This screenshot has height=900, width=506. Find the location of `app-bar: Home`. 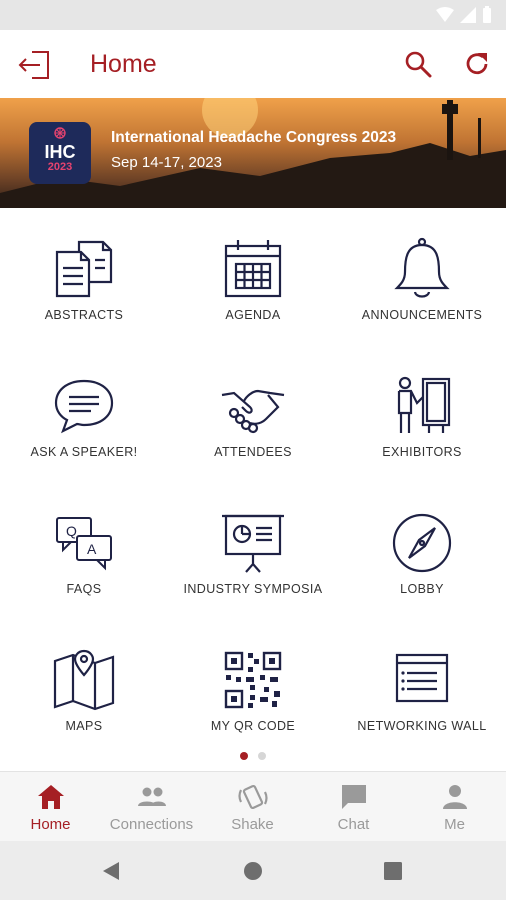

app-bar: Home is located at coordinates (253, 64).